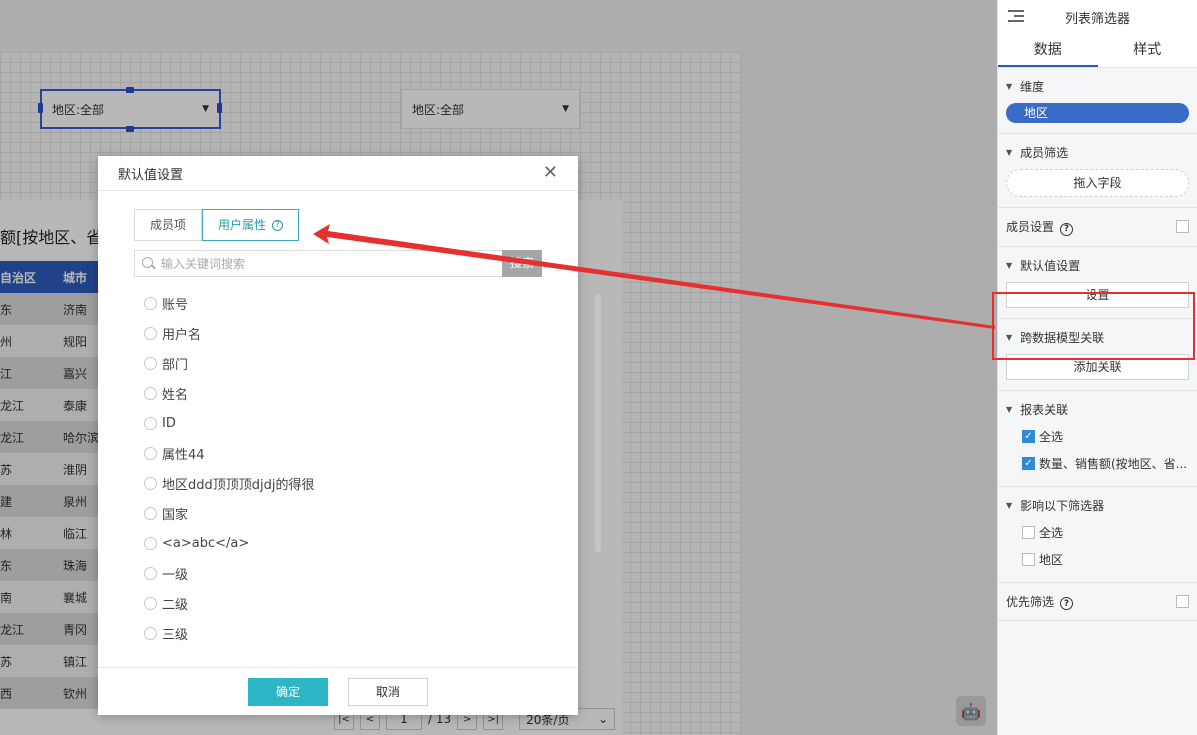 The height and width of the screenshot is (735, 1197). What do you see at coordinates (1097, 227) in the screenshot?
I see `member-settings-section: 成员设置?` at bounding box center [1097, 227].